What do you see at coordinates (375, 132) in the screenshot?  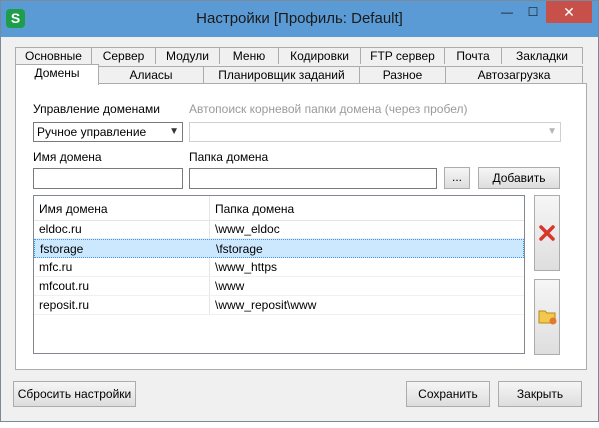 I see `autosearch-combo: ▼` at bounding box center [375, 132].